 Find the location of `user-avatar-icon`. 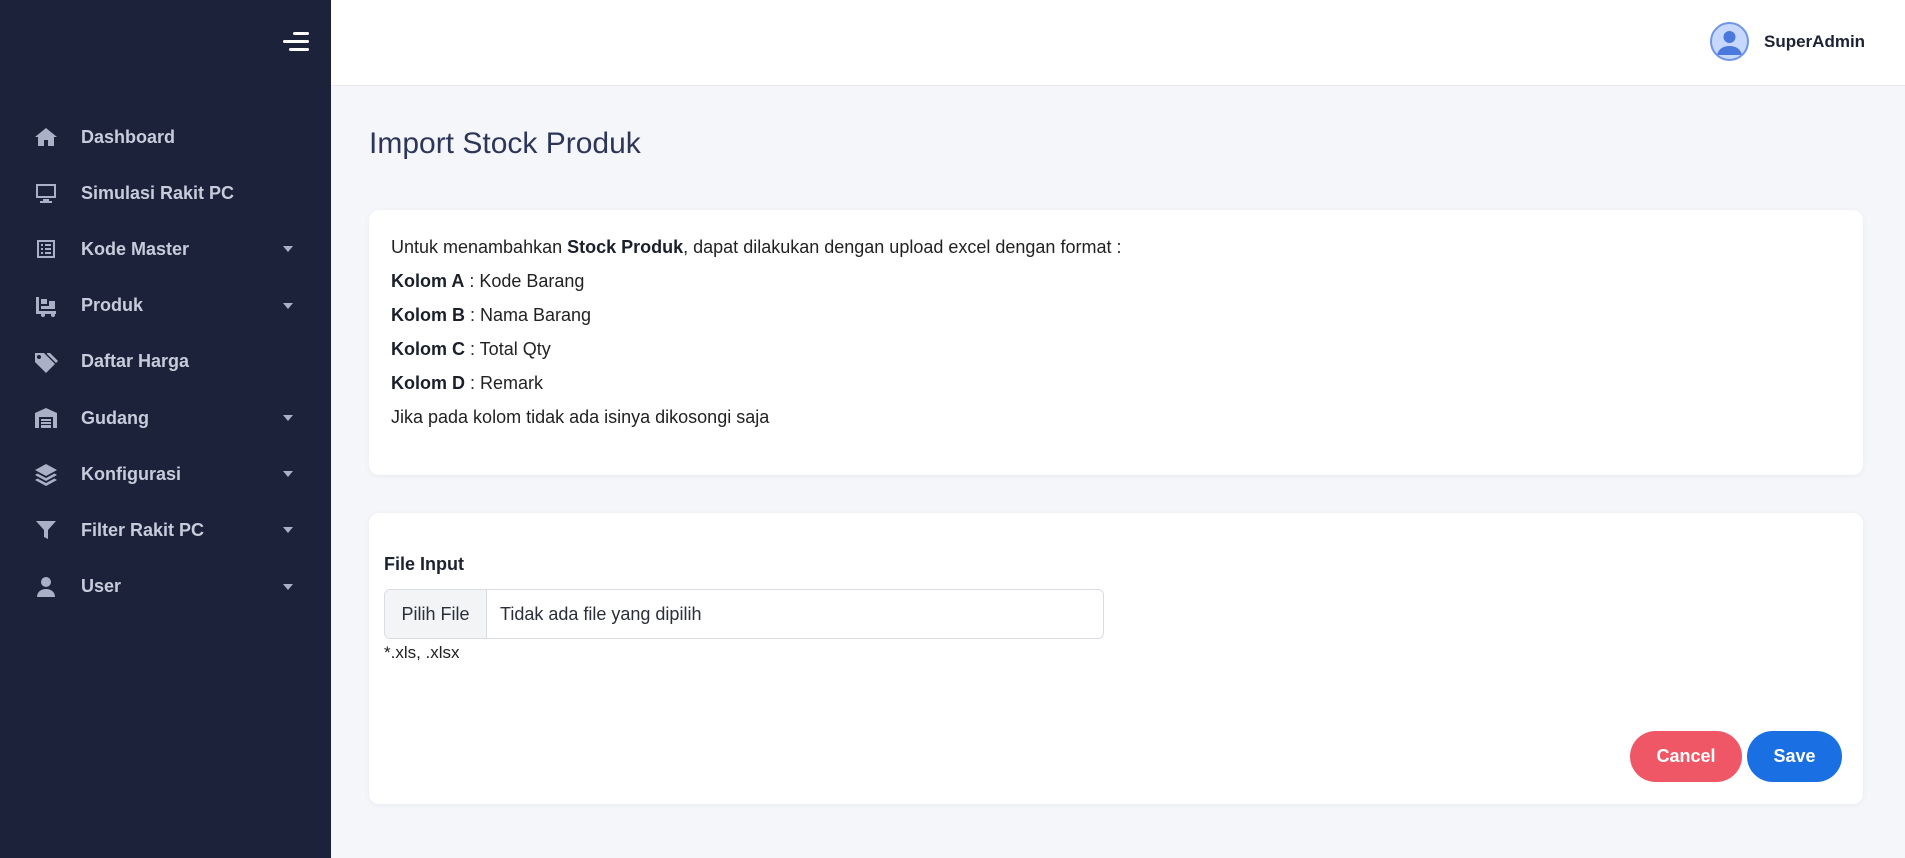

user-avatar-icon is located at coordinates (1729, 41).